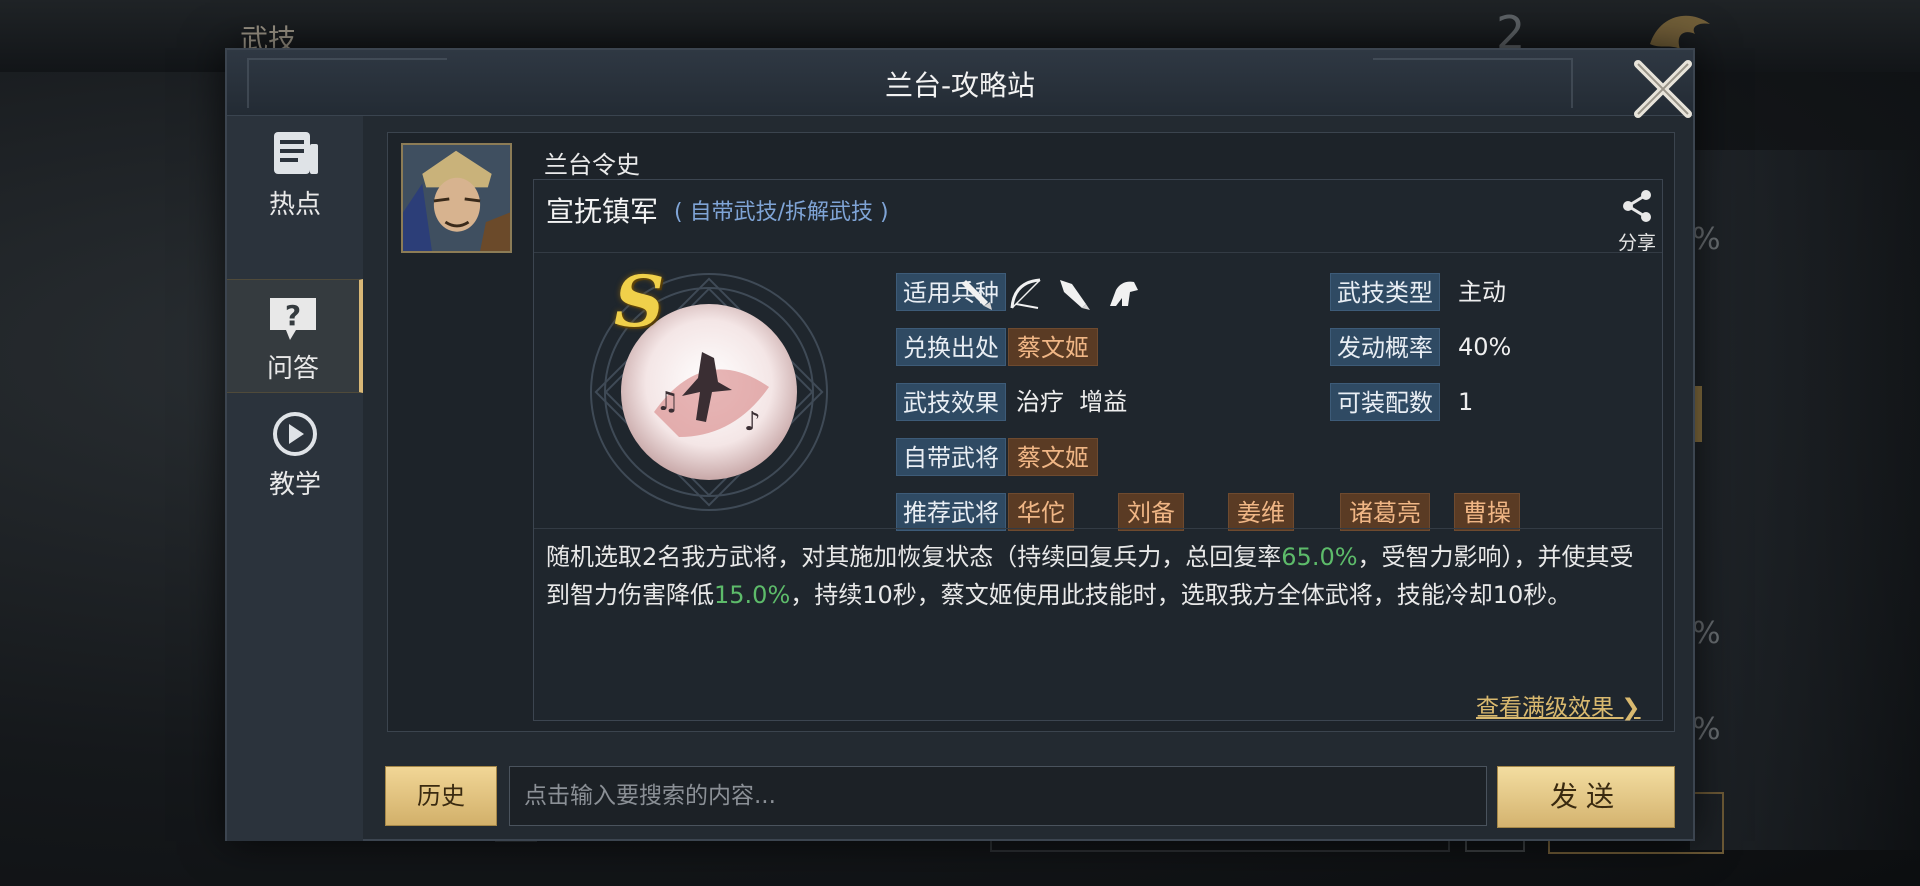  I want to click on spear-icon, so click(1074, 294).